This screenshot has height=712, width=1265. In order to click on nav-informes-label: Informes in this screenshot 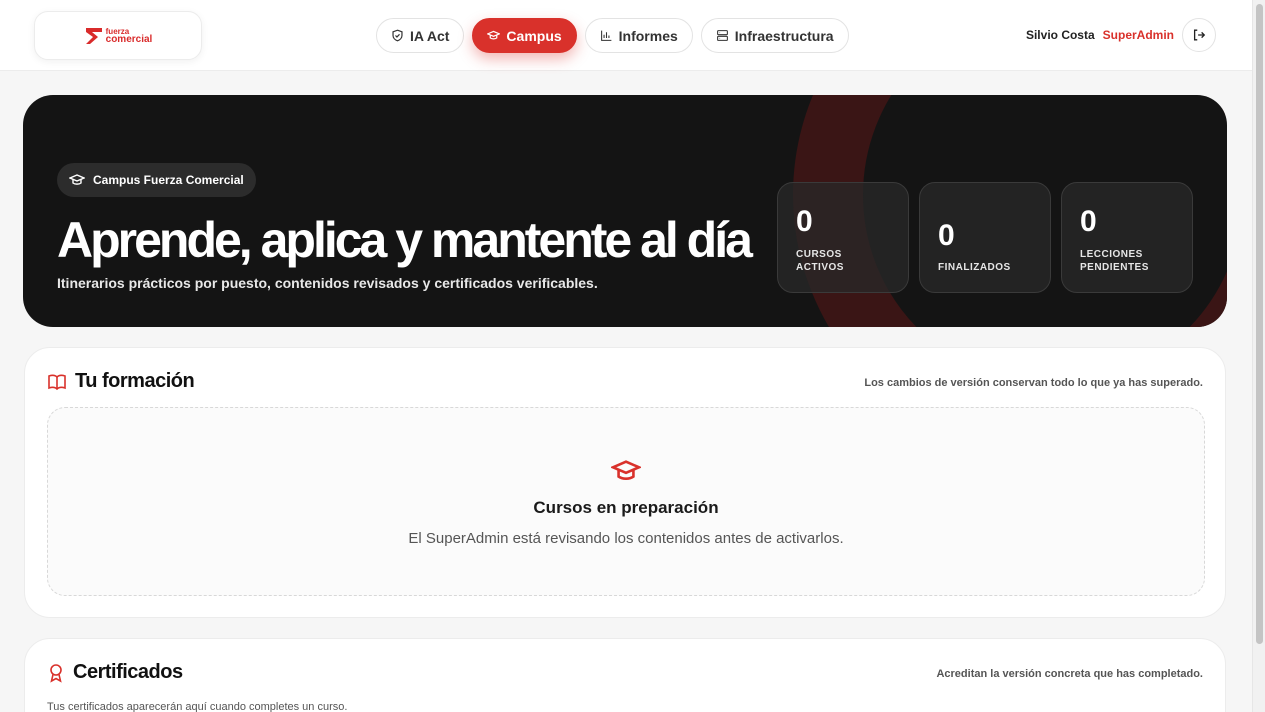, I will do `click(648, 35)`.